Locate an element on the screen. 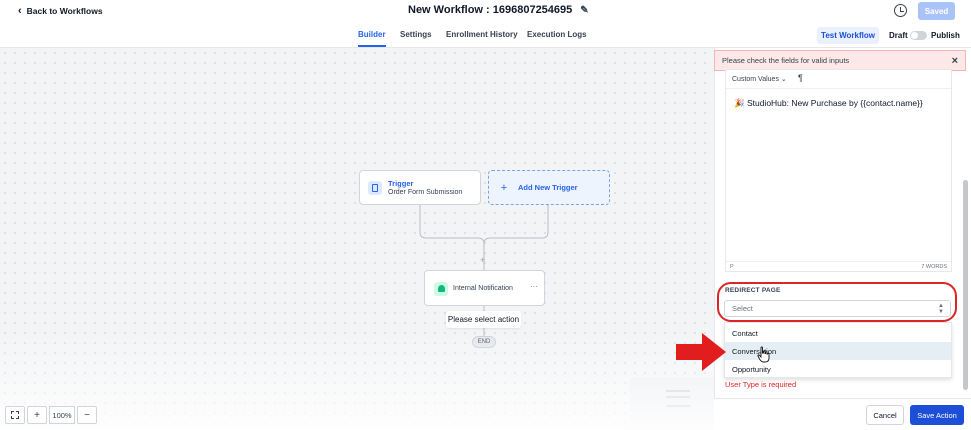 This screenshot has height=430, width=971. chevron-down-icon: ⌄ is located at coordinates (783, 79).